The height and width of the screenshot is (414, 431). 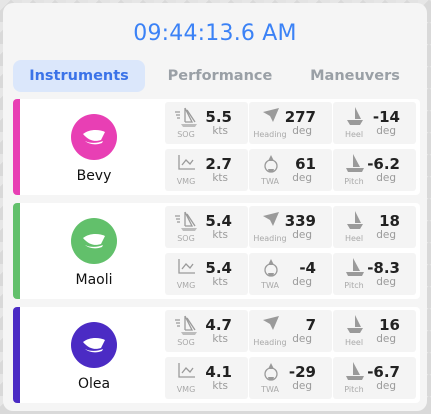 What do you see at coordinates (355, 76) in the screenshot?
I see `tab-maneuvers: Maneuvers` at bounding box center [355, 76].